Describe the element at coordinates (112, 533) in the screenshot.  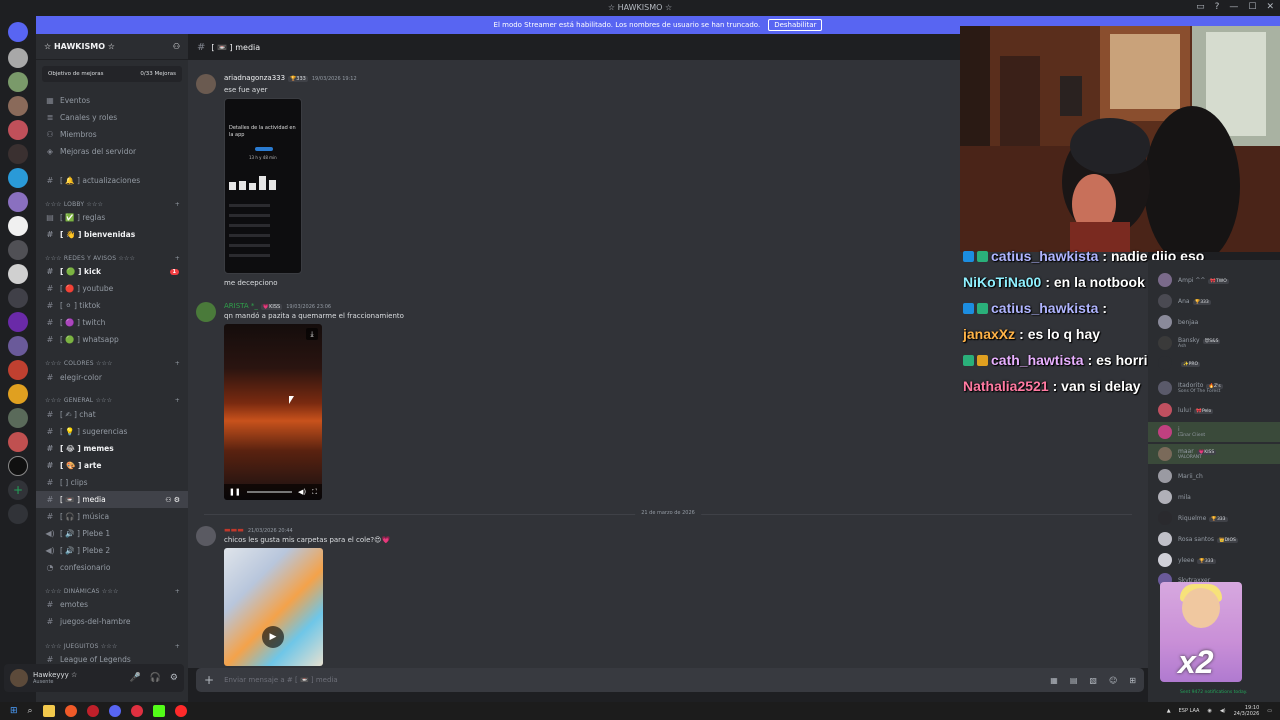
I see `voice-plebe-1: ◀)[ 🔊 ] Plebe 1` at that location.